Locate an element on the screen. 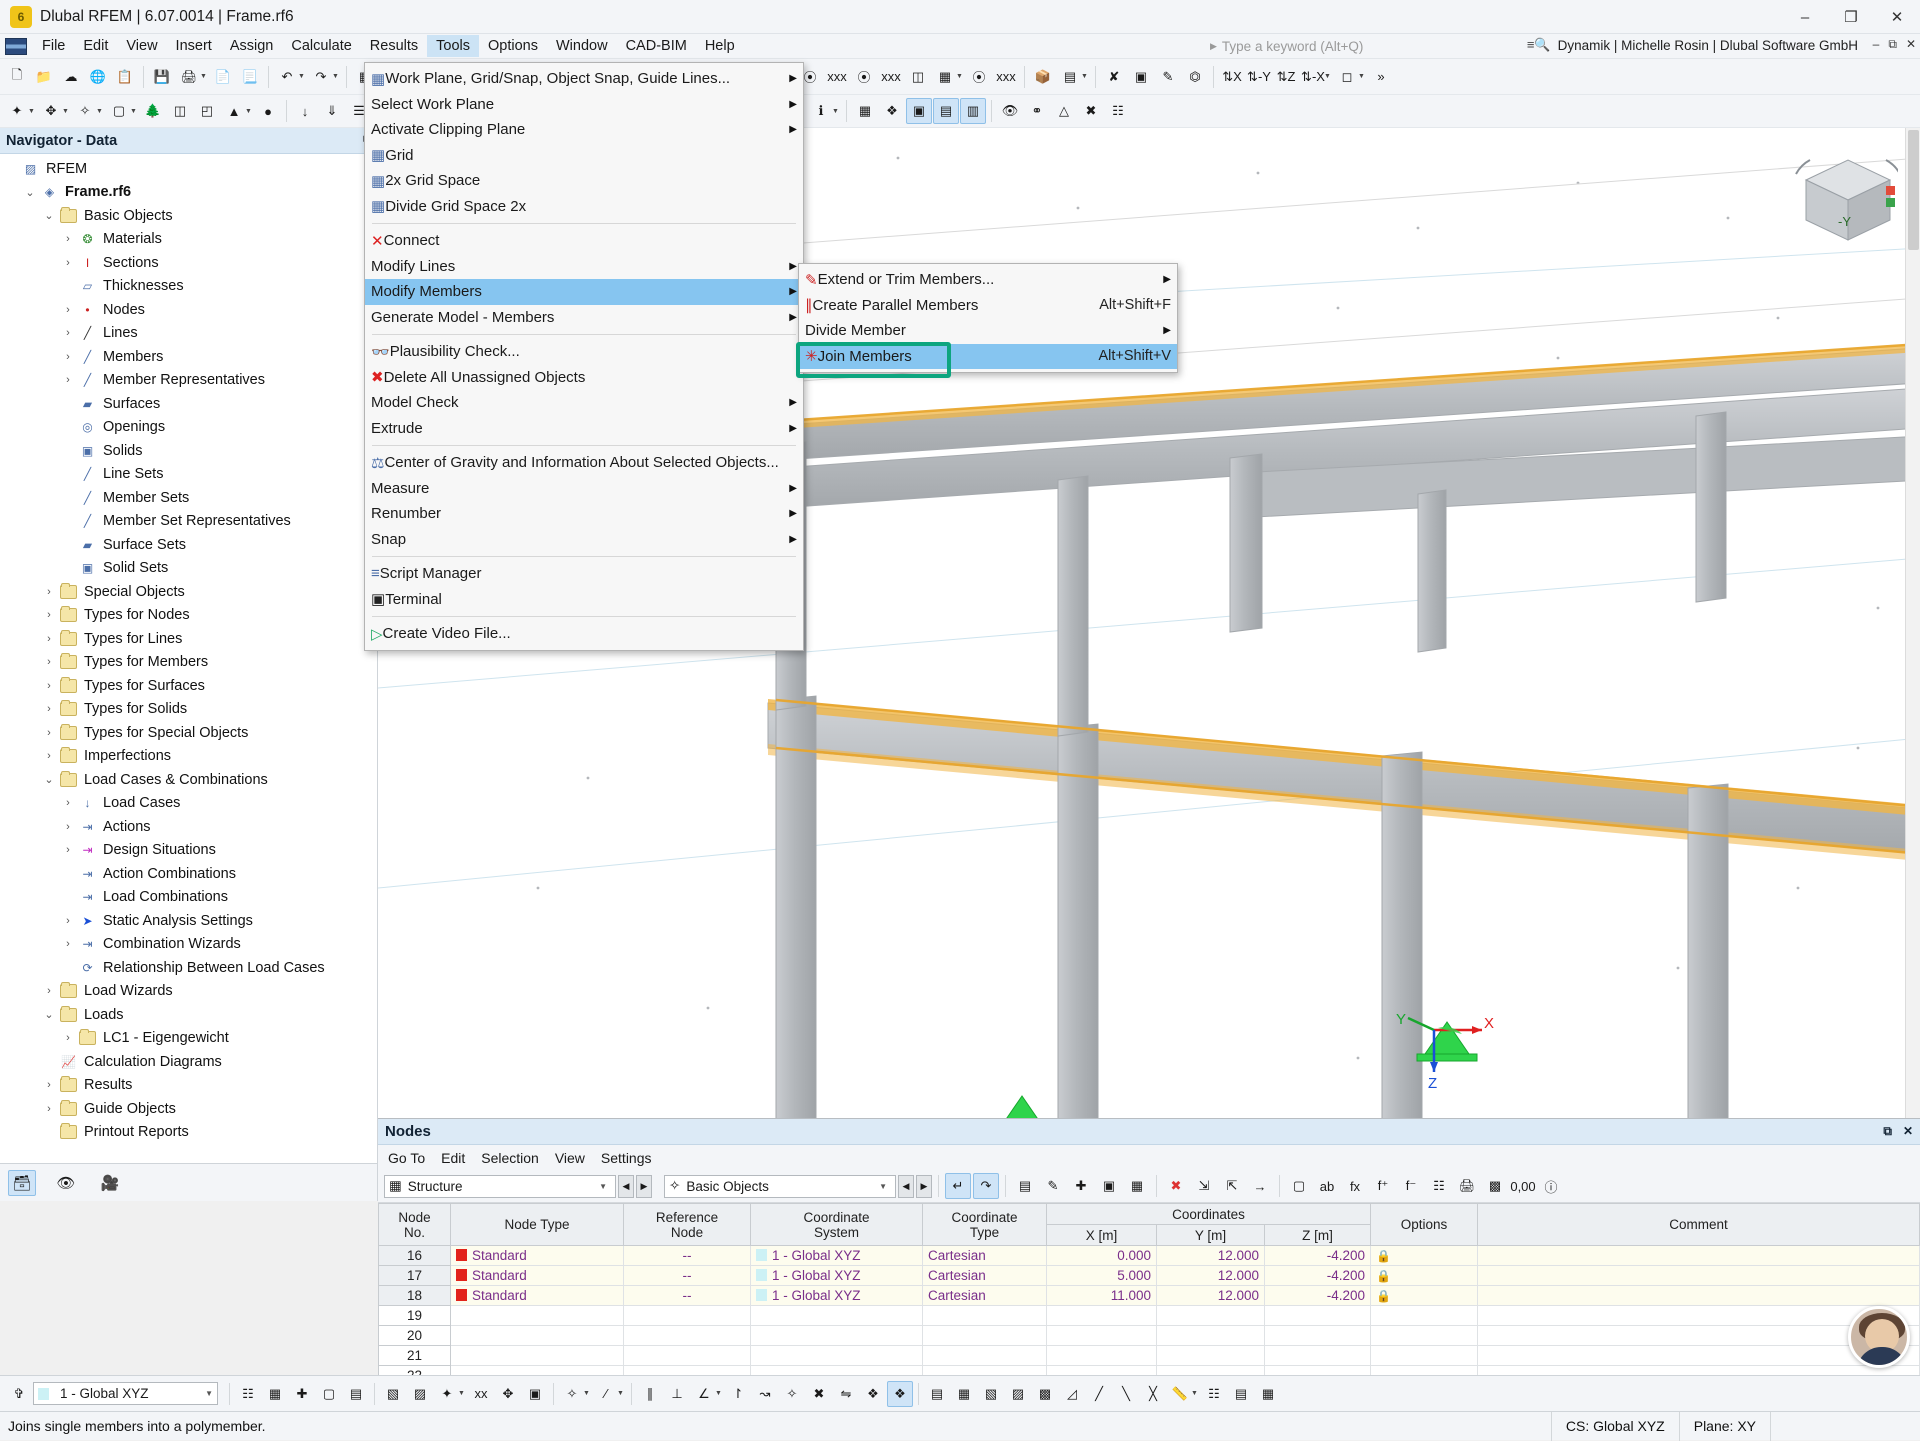 The image size is (1920, 1441). nodes-menu-selection: Selection is located at coordinates (510, 1158).